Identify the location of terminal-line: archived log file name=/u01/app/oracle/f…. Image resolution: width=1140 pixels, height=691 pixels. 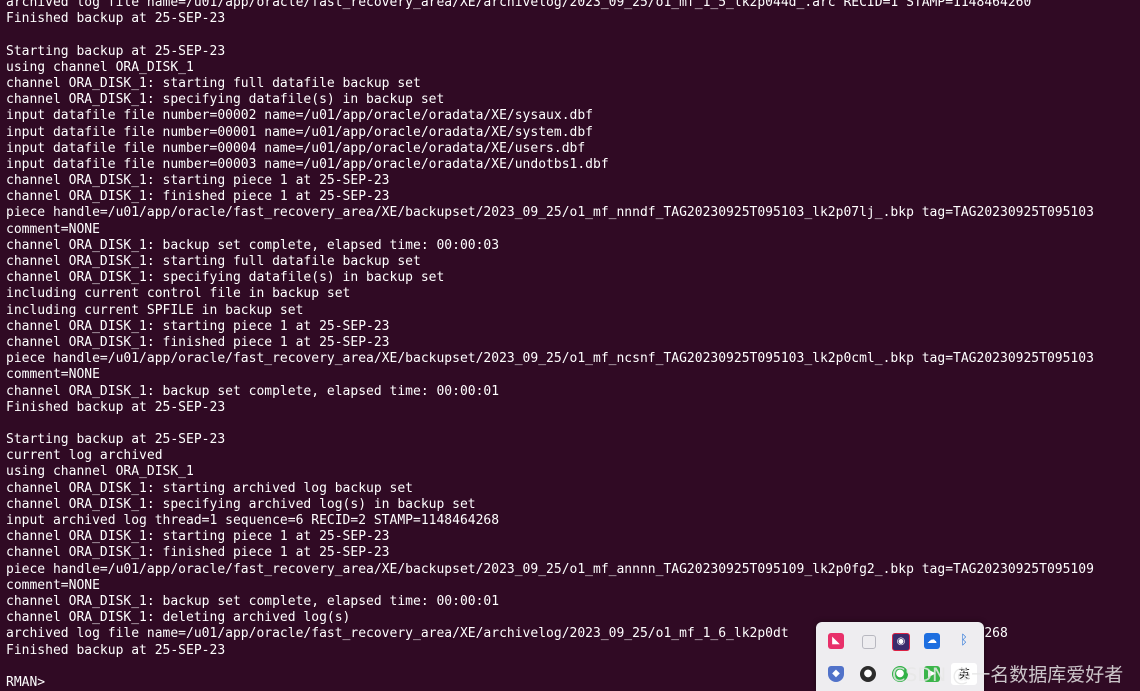
(519, 5).